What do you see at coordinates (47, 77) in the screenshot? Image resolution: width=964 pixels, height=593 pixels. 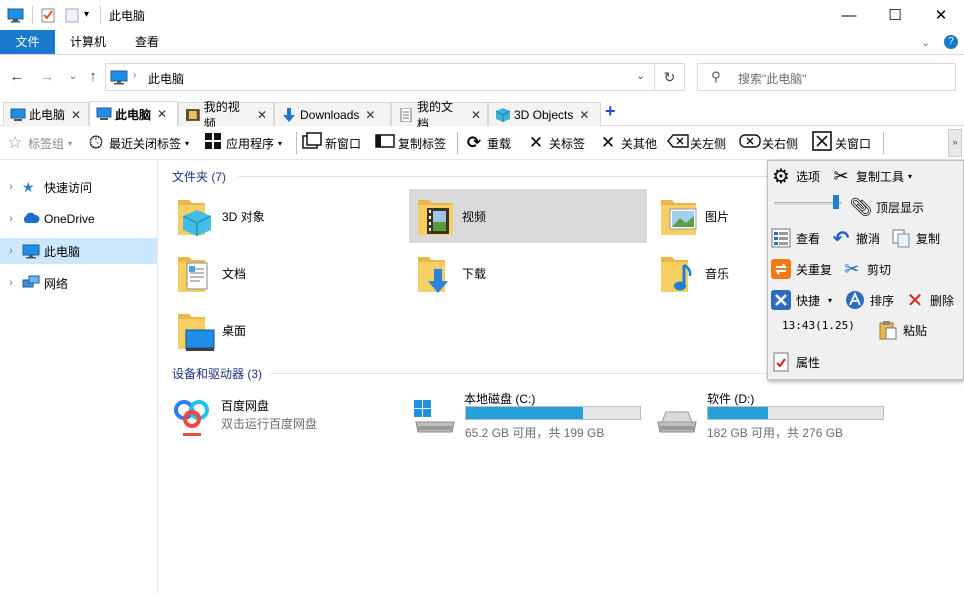 I see `forward-icon: →` at bounding box center [47, 77].